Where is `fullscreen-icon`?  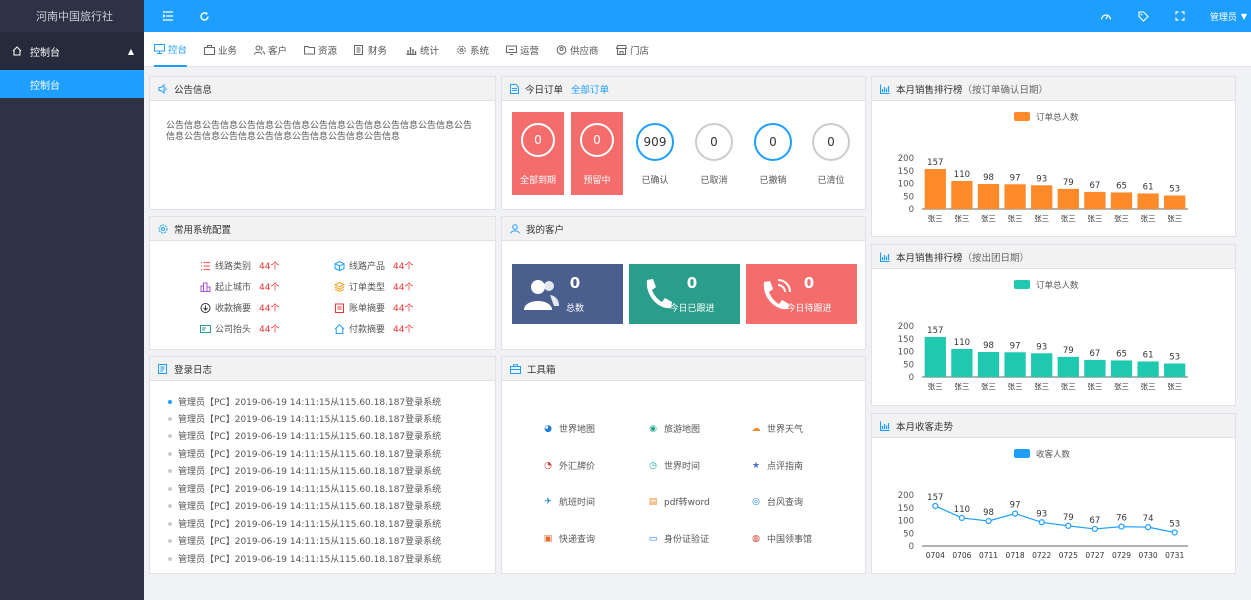
fullscreen-icon is located at coordinates (1180, 16).